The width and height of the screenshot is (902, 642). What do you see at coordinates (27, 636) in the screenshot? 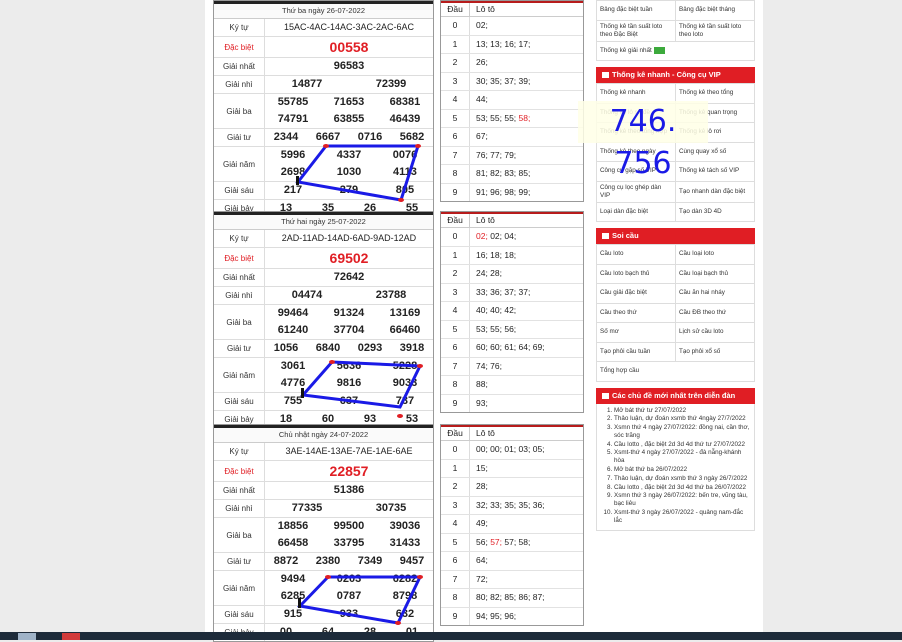
I see `taskbar-app-icon` at bounding box center [27, 636].